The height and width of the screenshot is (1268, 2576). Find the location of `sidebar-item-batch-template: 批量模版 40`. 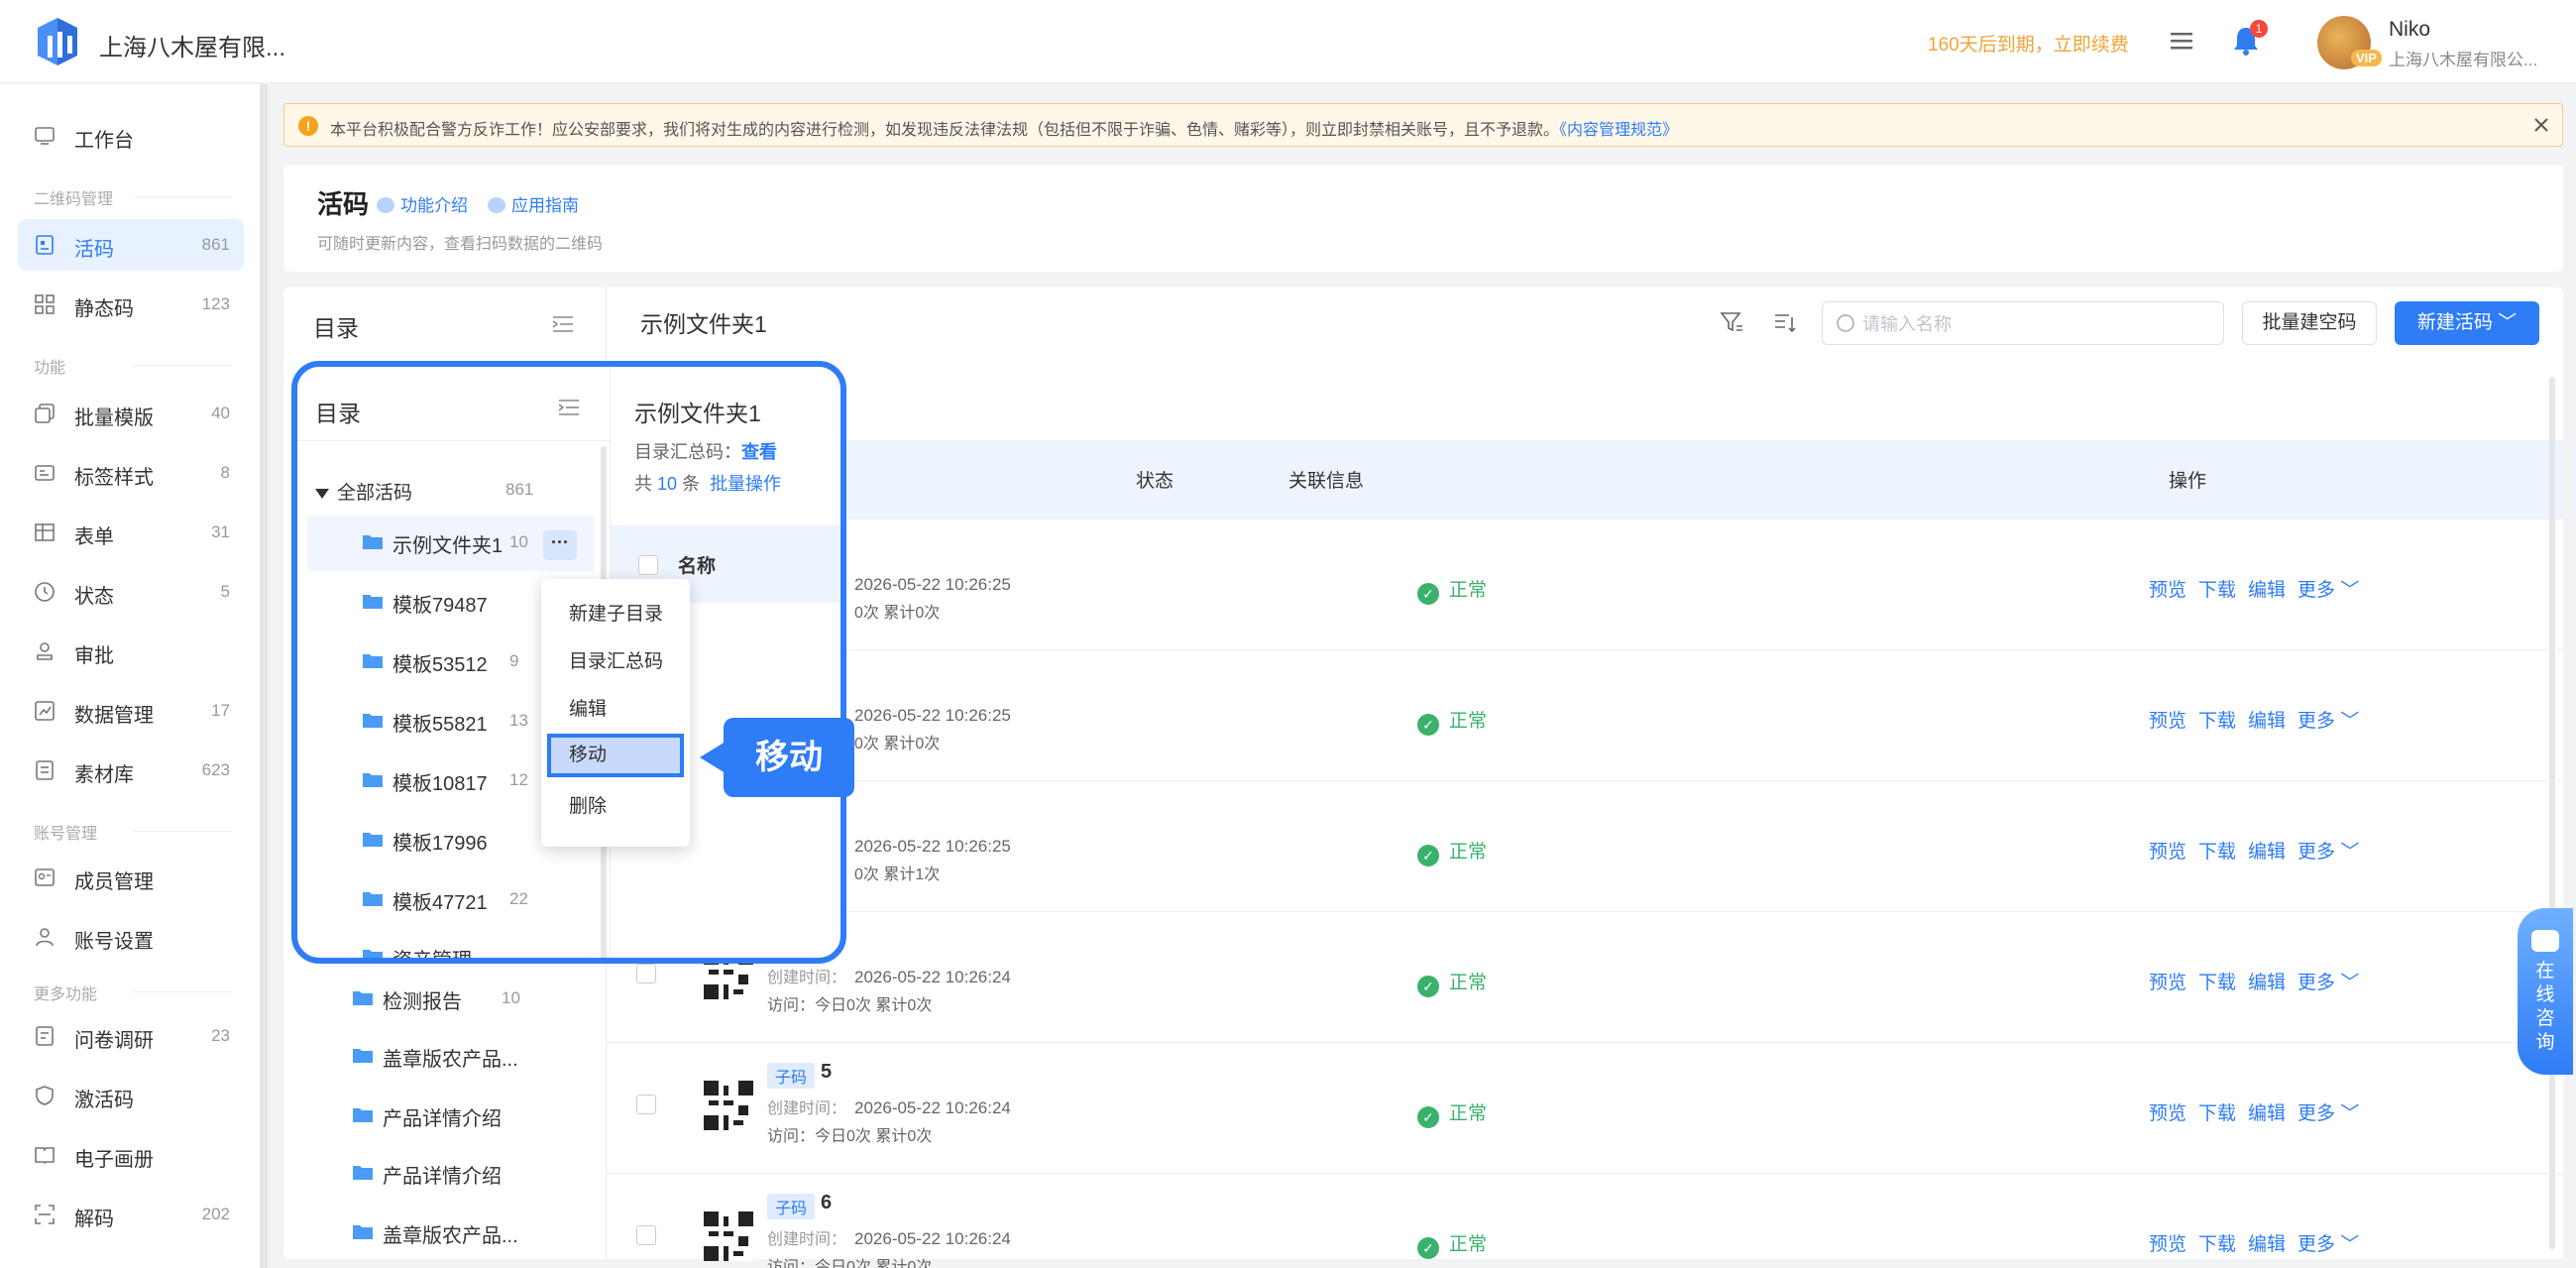

sidebar-item-batch-template: 批量模版 40 is located at coordinates (131, 413).